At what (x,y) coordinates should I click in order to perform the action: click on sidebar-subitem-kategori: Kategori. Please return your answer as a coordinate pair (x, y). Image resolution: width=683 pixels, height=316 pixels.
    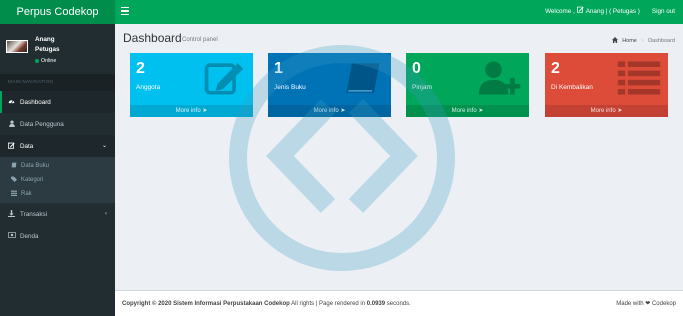
    Looking at the image, I should click on (57, 180).